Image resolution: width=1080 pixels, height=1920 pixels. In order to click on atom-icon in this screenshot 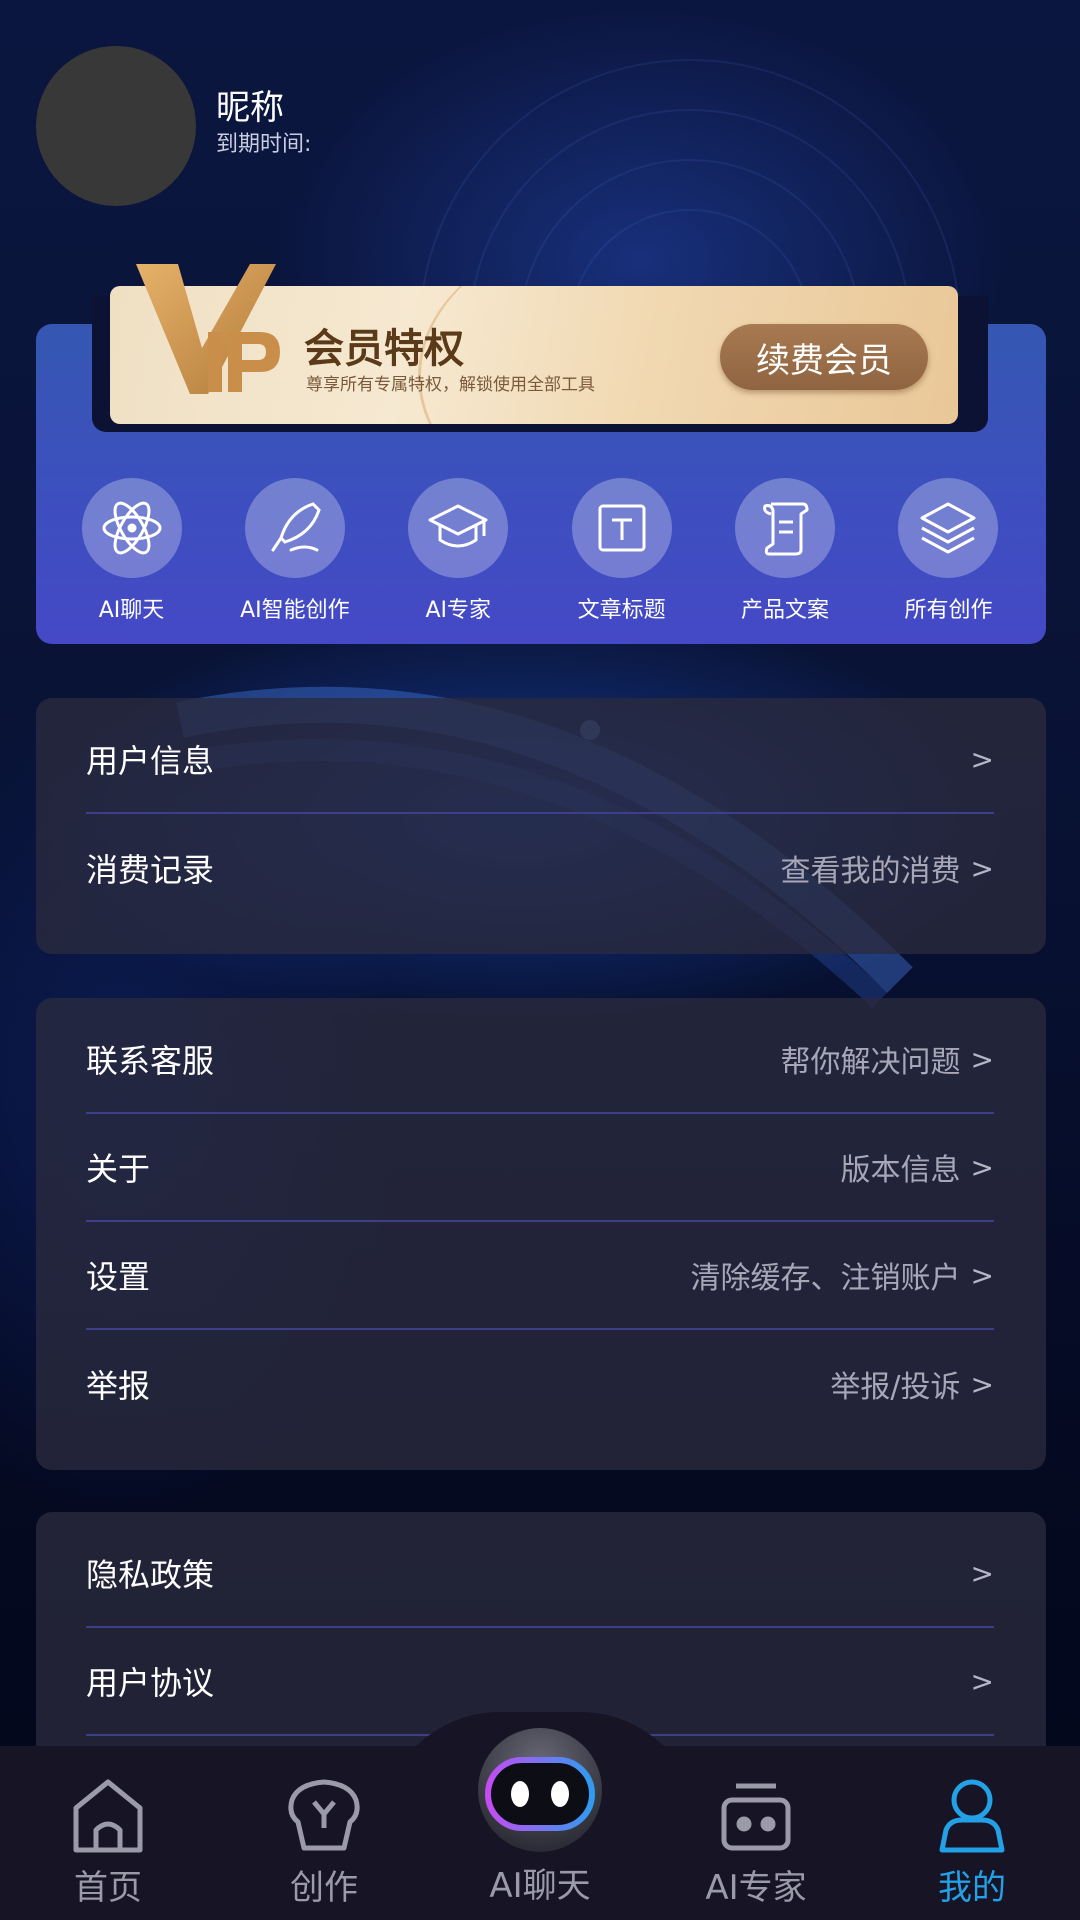, I will do `click(131, 528)`.